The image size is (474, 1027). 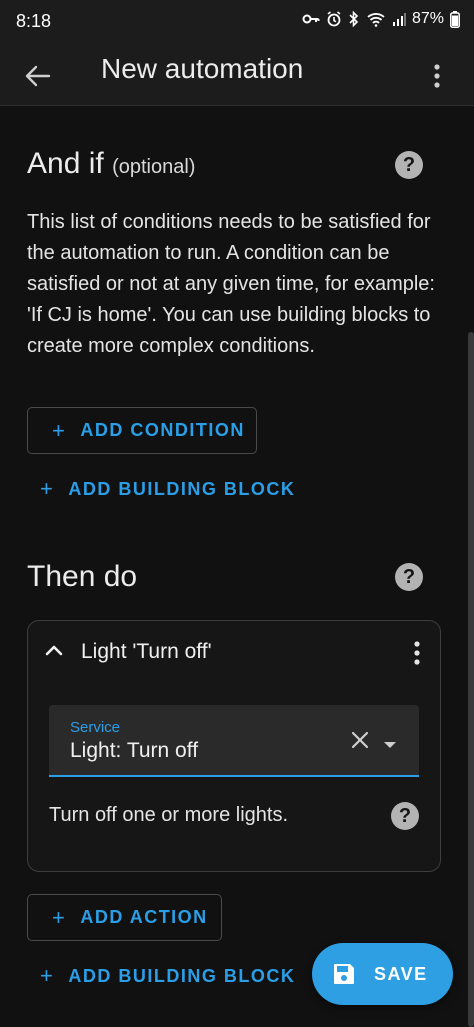 I want to click on service-help-icon: ?, so click(x=405, y=816).